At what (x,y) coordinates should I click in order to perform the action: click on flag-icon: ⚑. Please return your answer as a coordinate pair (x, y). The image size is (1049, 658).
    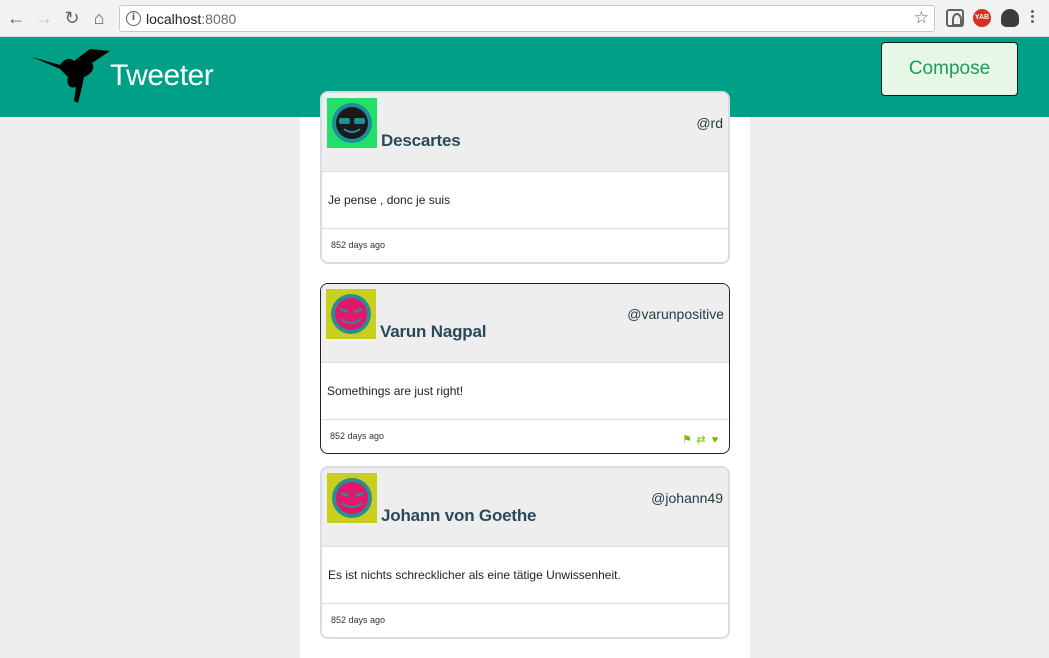
    Looking at the image, I should click on (687, 440).